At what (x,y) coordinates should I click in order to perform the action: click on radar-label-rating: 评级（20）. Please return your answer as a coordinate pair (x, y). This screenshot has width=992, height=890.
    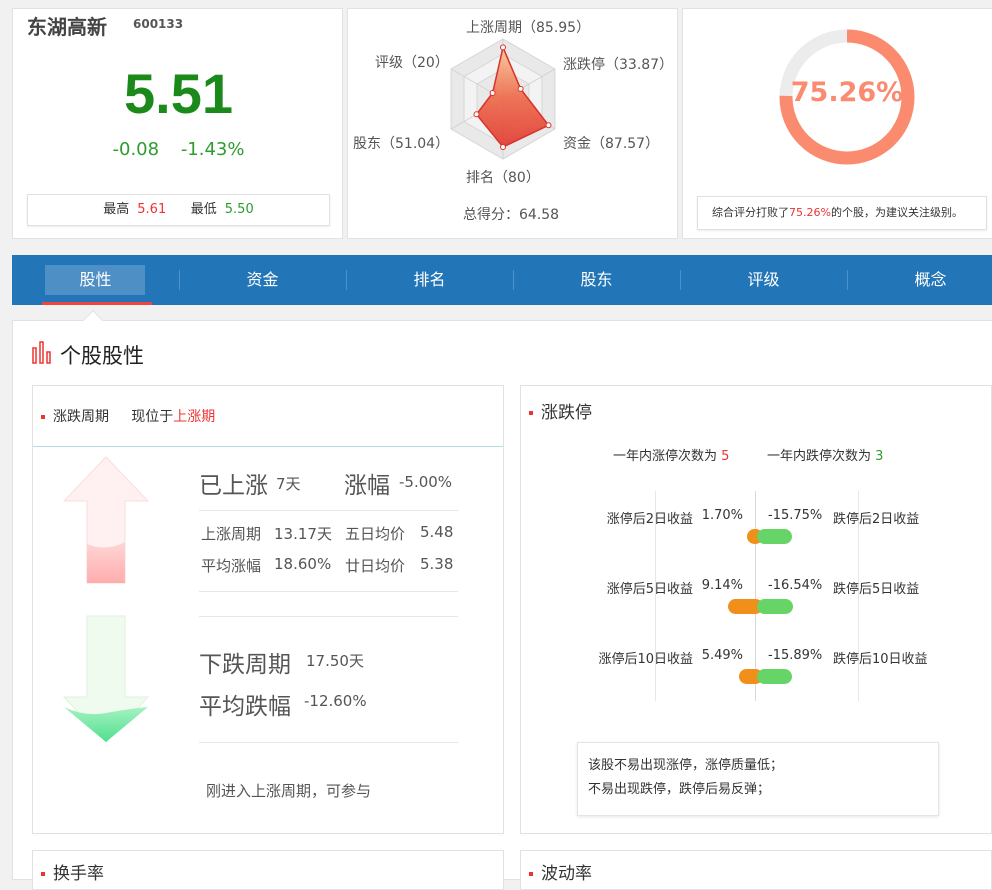
    Looking at the image, I should click on (412, 63).